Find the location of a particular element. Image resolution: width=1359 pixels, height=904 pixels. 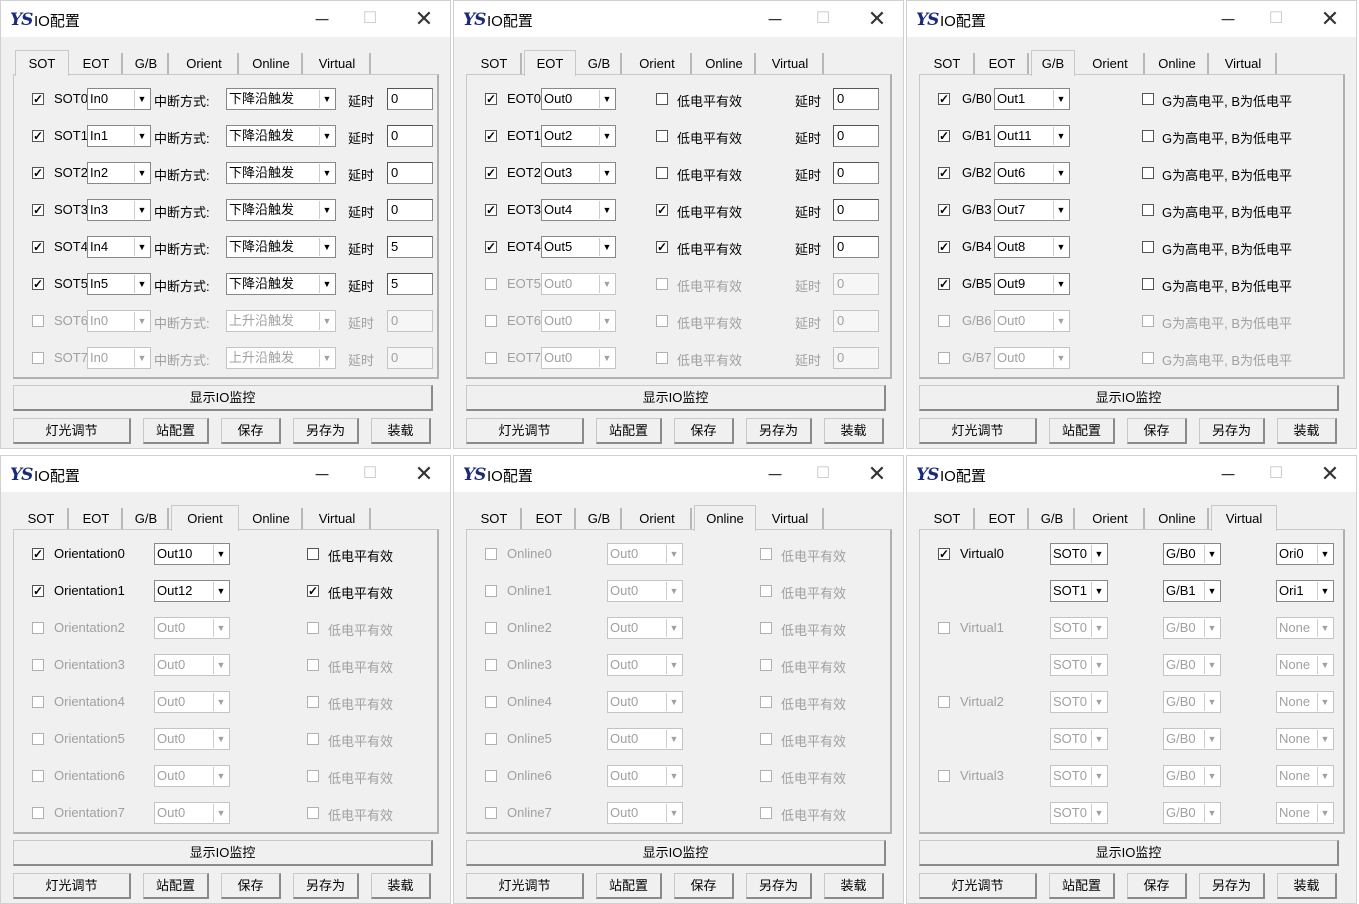

tab-virtual: Virtual is located at coordinates (1244, 518).